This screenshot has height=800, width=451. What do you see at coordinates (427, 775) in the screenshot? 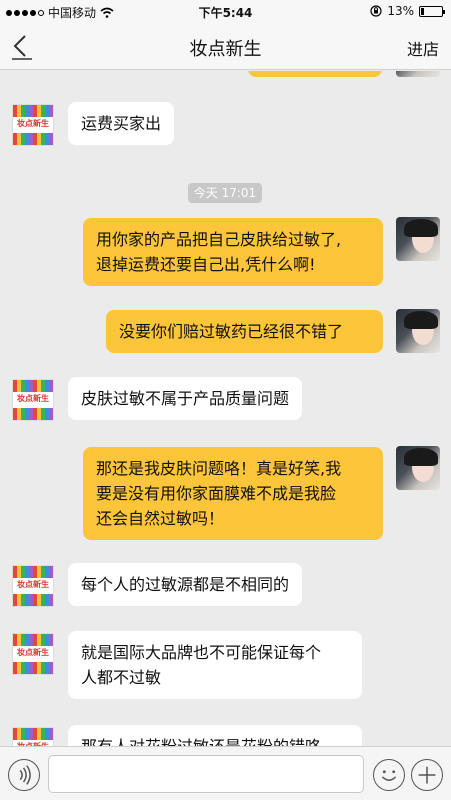
I see `plus-icon` at bounding box center [427, 775].